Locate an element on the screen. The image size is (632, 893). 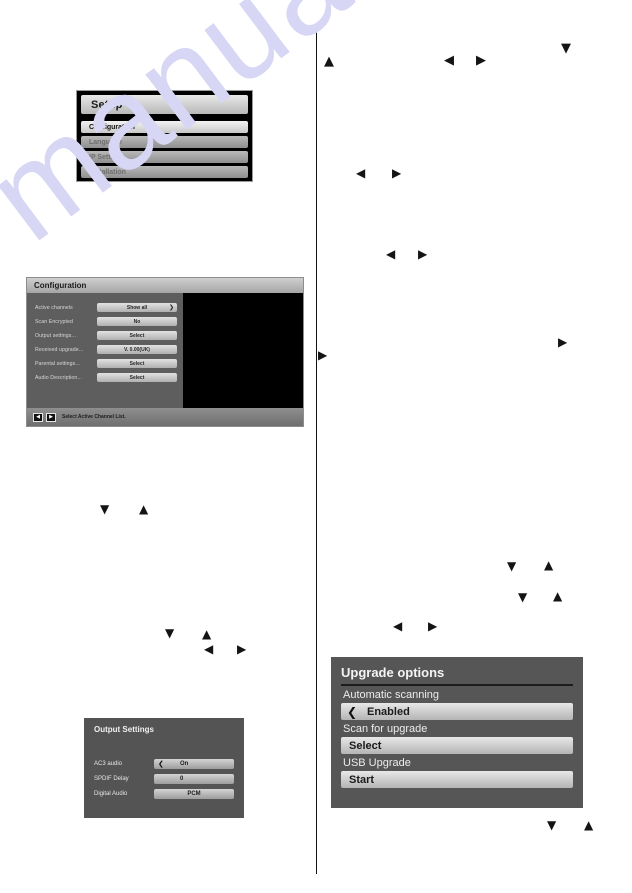
config-row-active-channels: Active channels Show all ❯ is located at coordinates (106, 307).